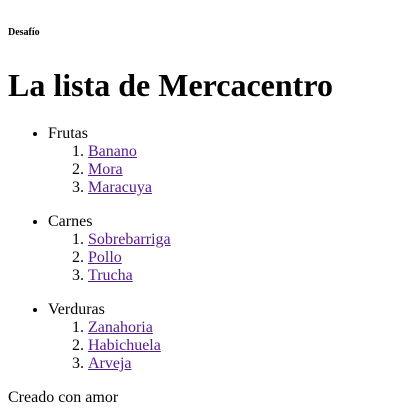  I want to click on list-item: Maracuya, so click(248, 188).